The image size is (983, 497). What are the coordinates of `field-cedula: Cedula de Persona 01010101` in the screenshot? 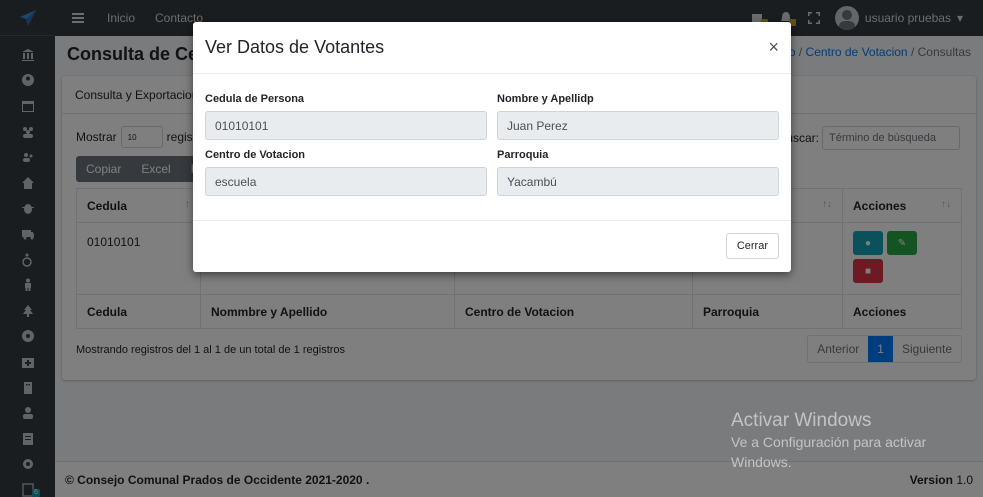 It's located at (346, 116).